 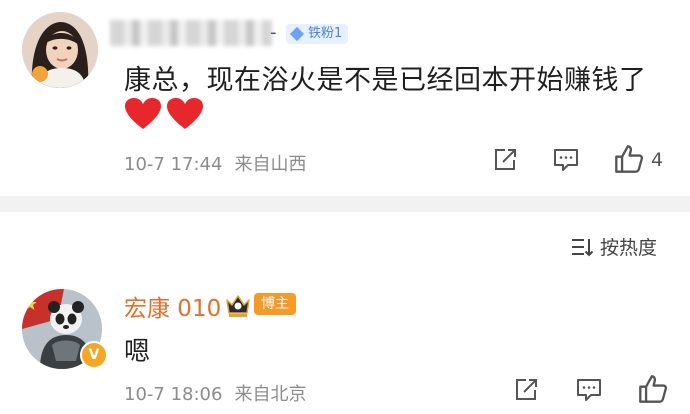 I want to click on comment-text: 康总，现在浴火是不是已经回本开始赚钱了, so click(x=385, y=80).